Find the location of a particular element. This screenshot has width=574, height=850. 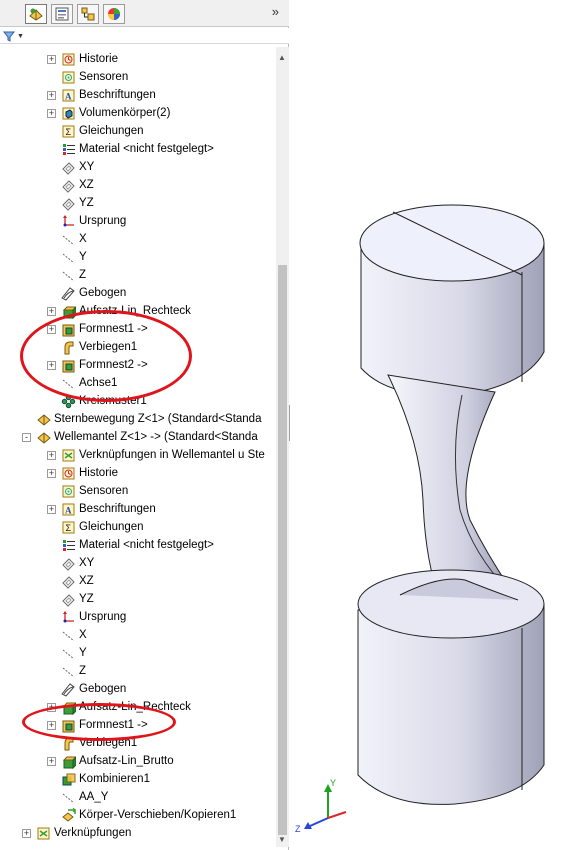

tree-item: Volumenkörper(2) is located at coordinates (115, 113).